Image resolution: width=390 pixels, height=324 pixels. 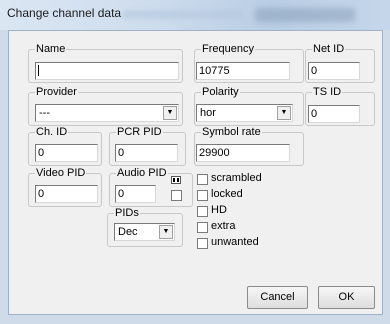 What do you see at coordinates (176, 195) in the screenshot?
I see `audio-option-checkbox` at bounding box center [176, 195].